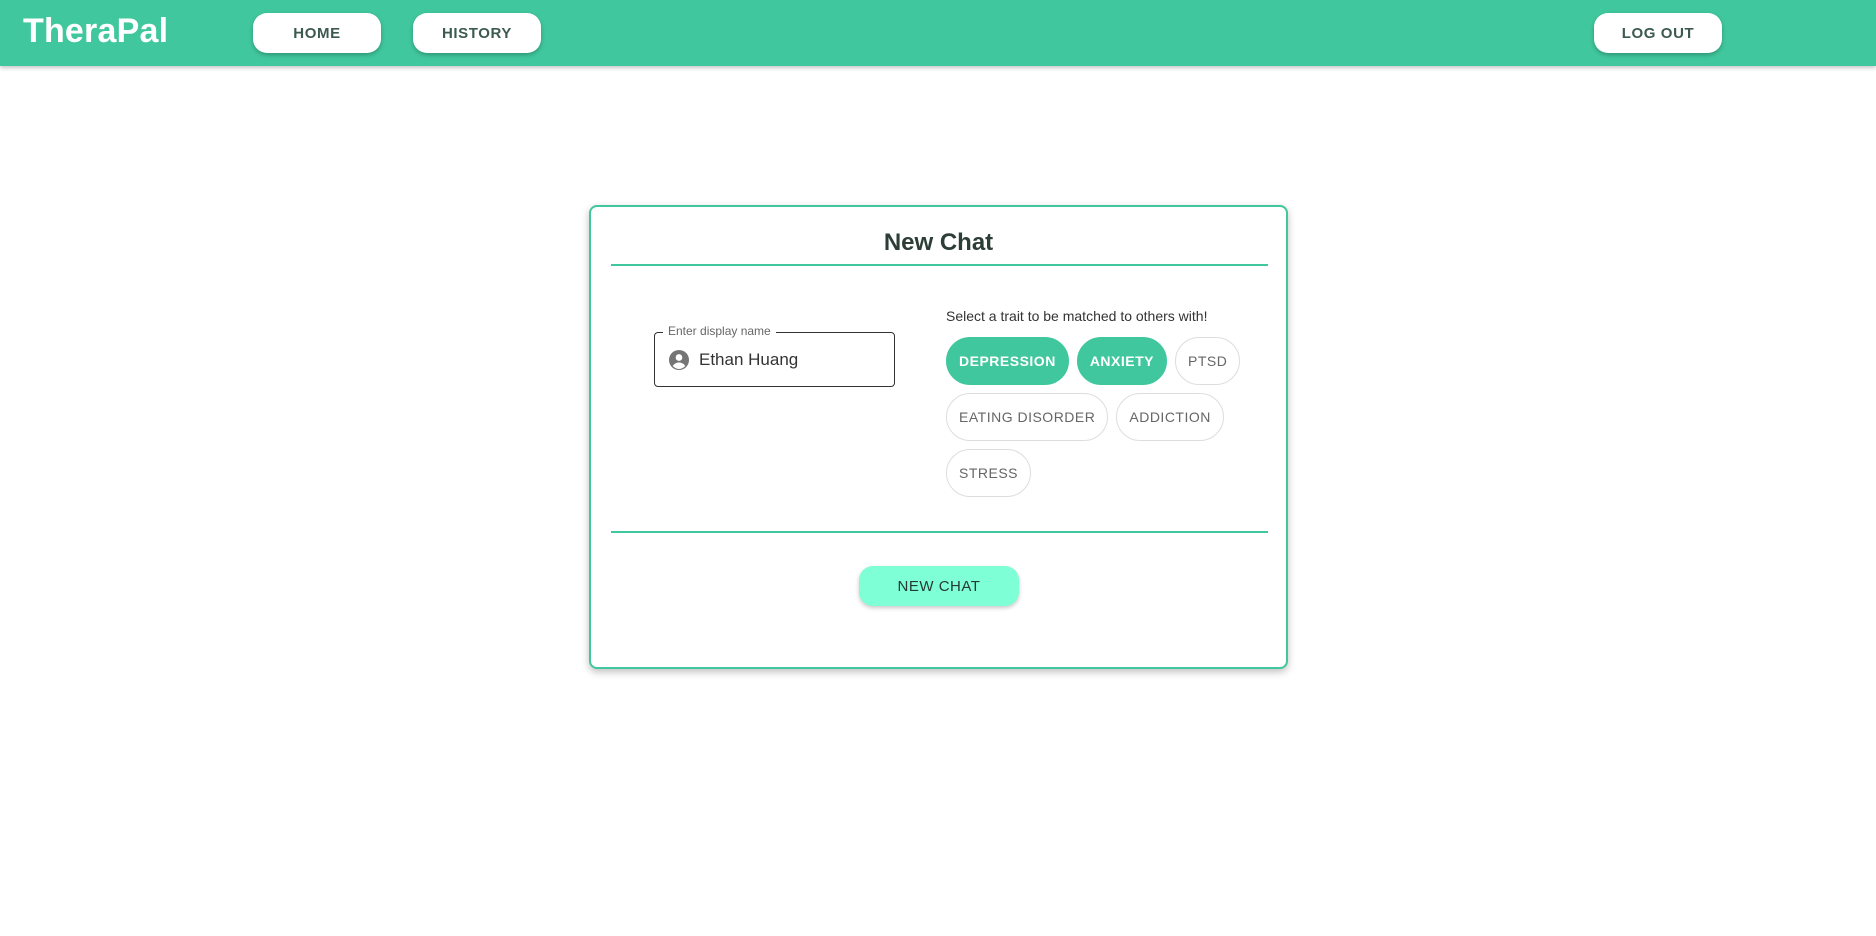  What do you see at coordinates (679, 360) in the screenshot?
I see `account-circle-icon` at bounding box center [679, 360].